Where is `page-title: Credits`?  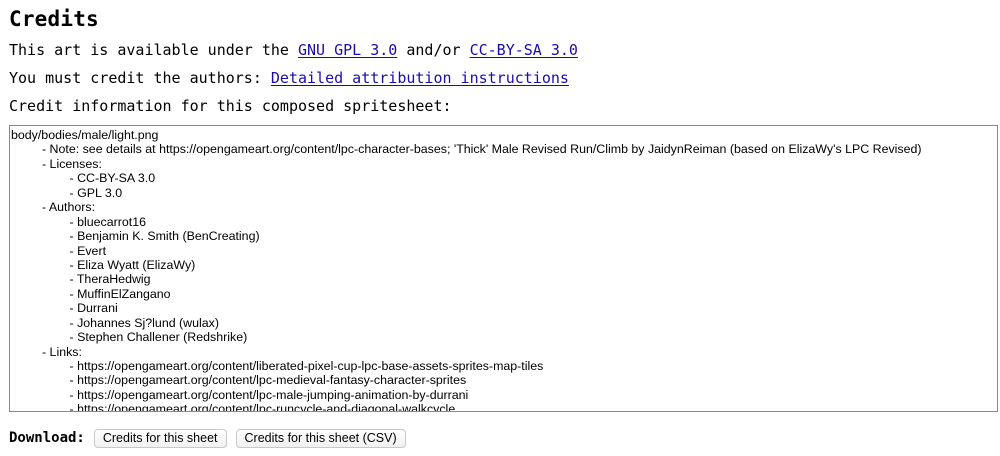
page-title: Credits is located at coordinates (54, 19).